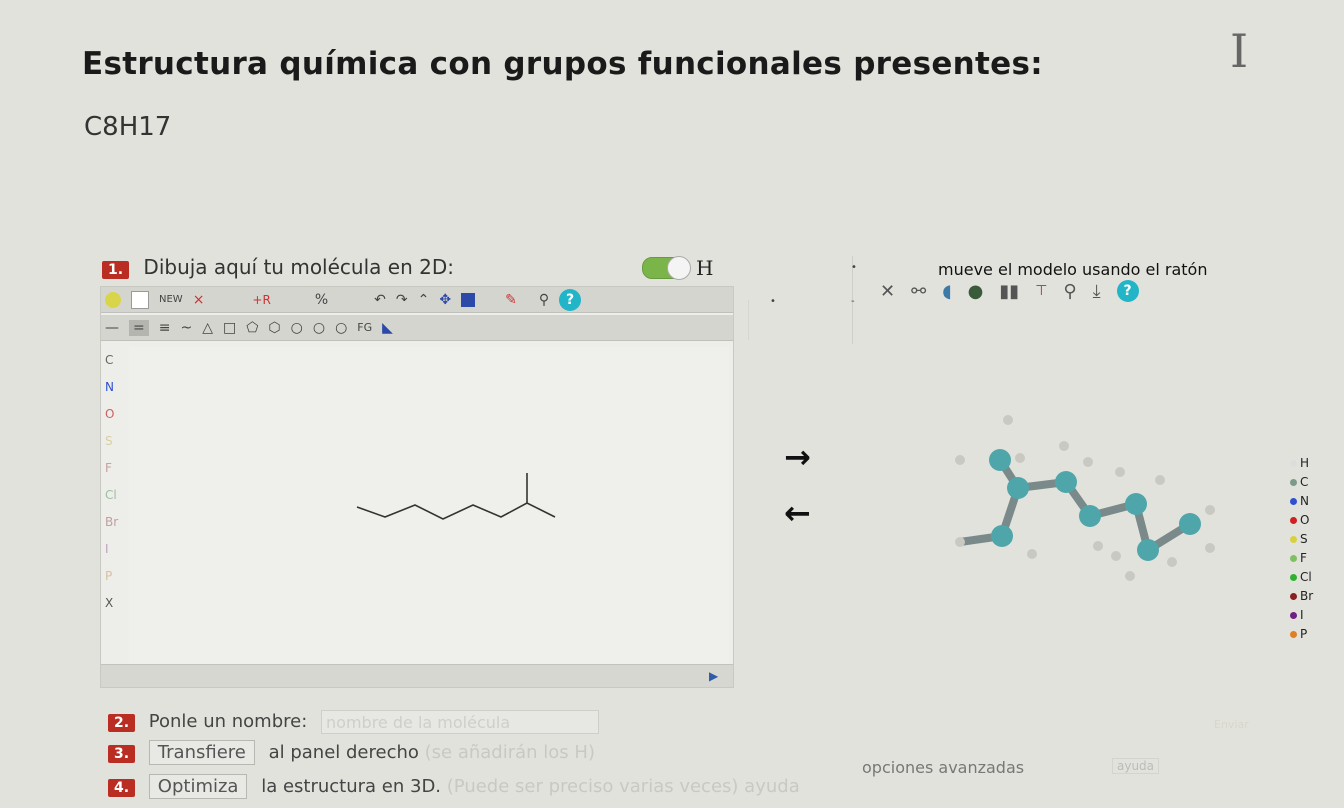 The image size is (1344, 808). I want to click on undo-icon: ↶, so click(380, 300).